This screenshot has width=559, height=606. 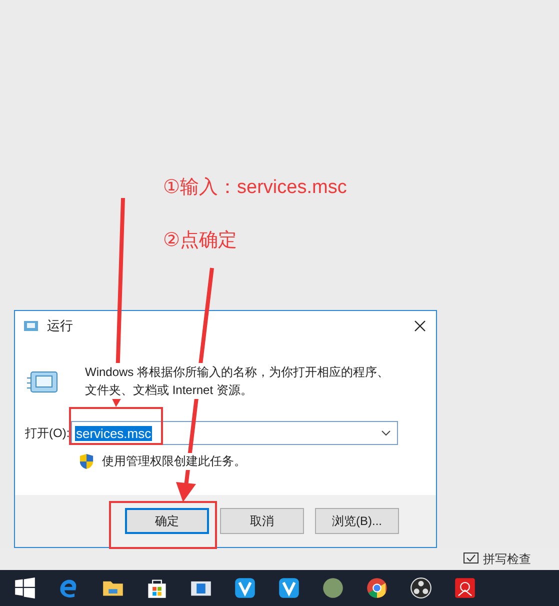 What do you see at coordinates (255, 188) in the screenshot?
I see `annotation-text: ①输入：services.msc` at bounding box center [255, 188].